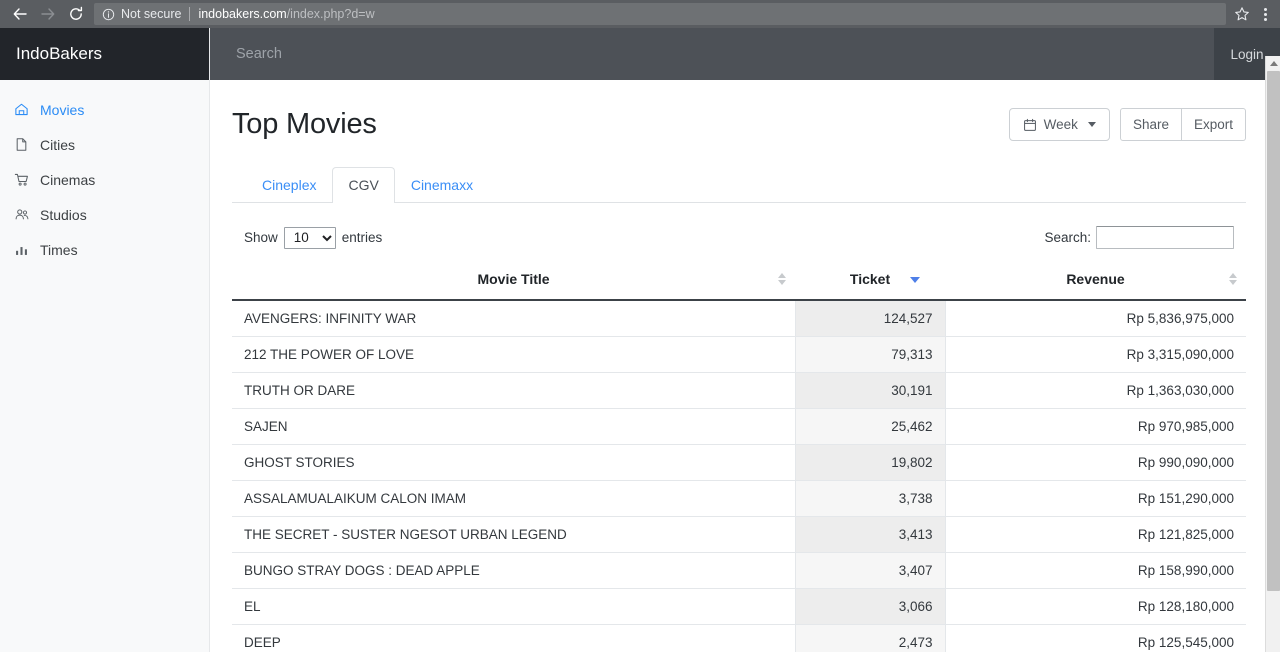 This screenshot has height=652, width=1280. Describe the element at coordinates (1213, 124) in the screenshot. I see `export-button: Export` at that location.